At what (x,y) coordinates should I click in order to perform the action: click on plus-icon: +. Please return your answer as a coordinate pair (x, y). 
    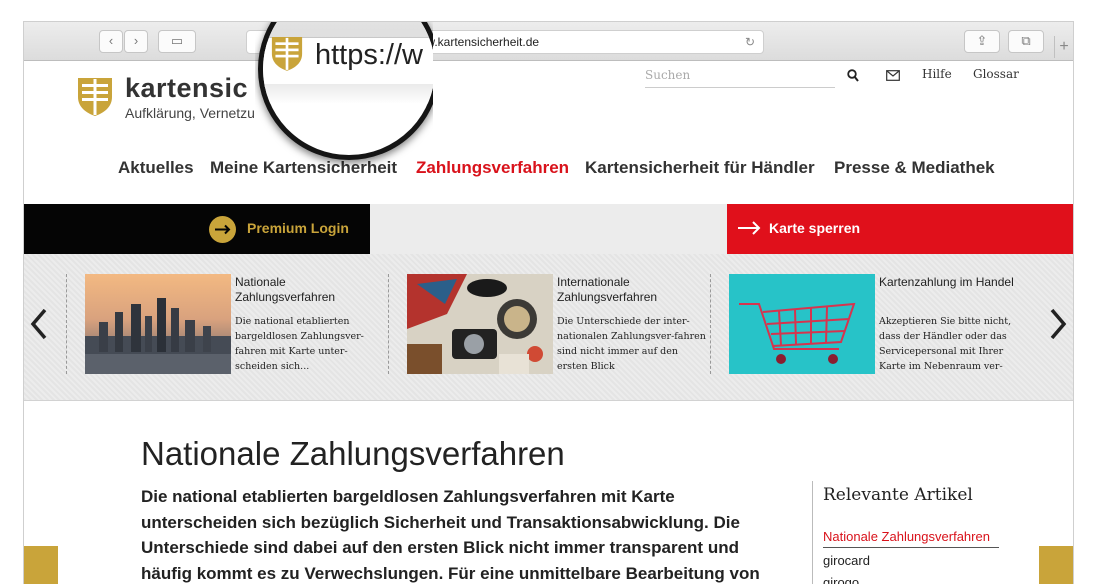
    Looking at the image, I should click on (1064, 46).